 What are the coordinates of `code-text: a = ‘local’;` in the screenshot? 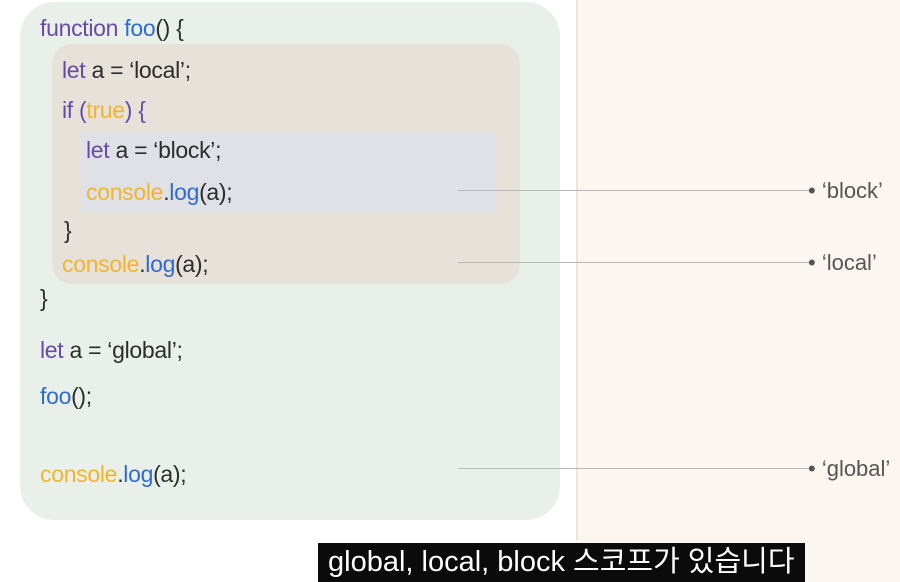 It's located at (138, 70).